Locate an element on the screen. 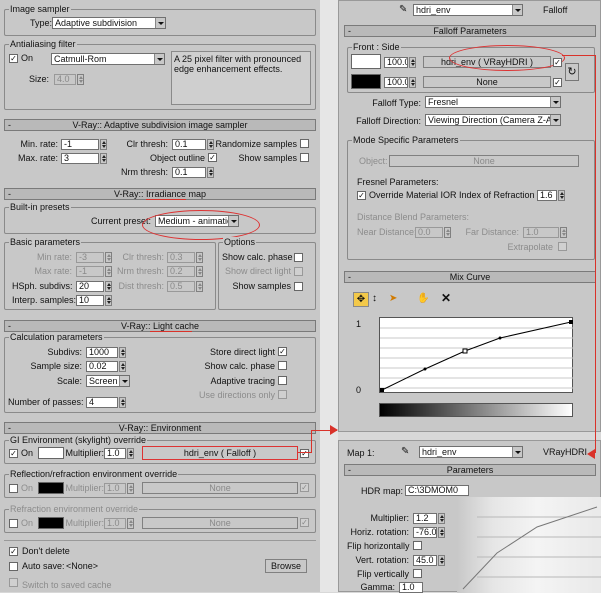 This screenshot has height=593, width=601. refr-multiplier-spinner is located at coordinates (130, 523).